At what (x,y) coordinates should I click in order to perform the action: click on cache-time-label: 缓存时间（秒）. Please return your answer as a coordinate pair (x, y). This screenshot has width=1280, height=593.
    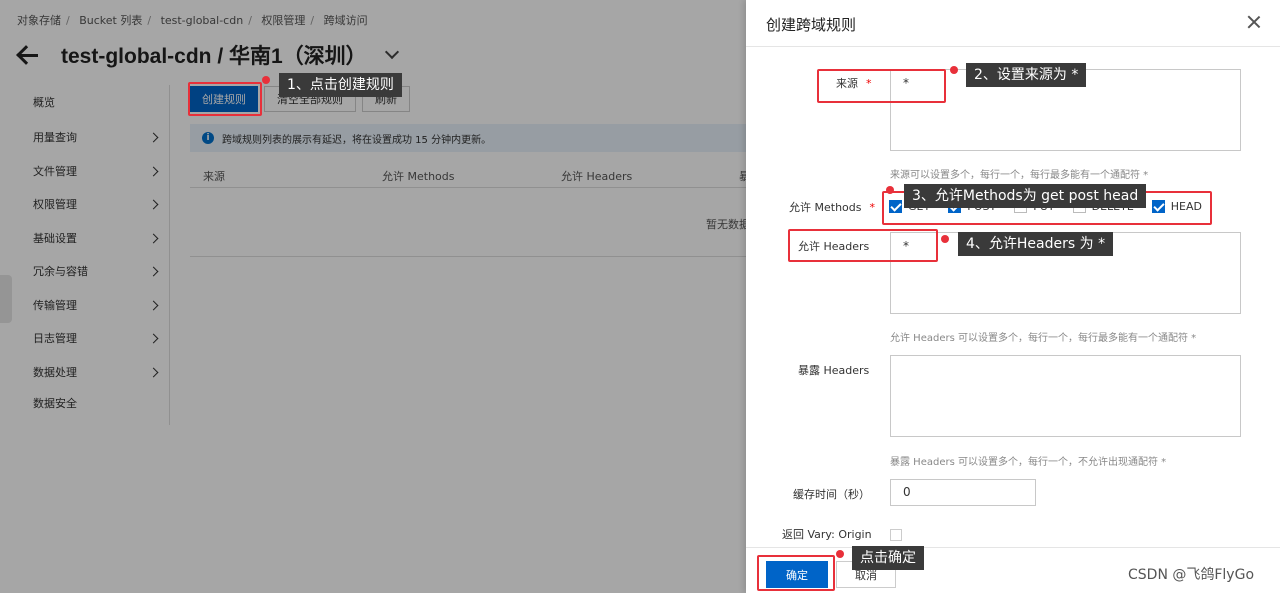
    Looking at the image, I should click on (831, 494).